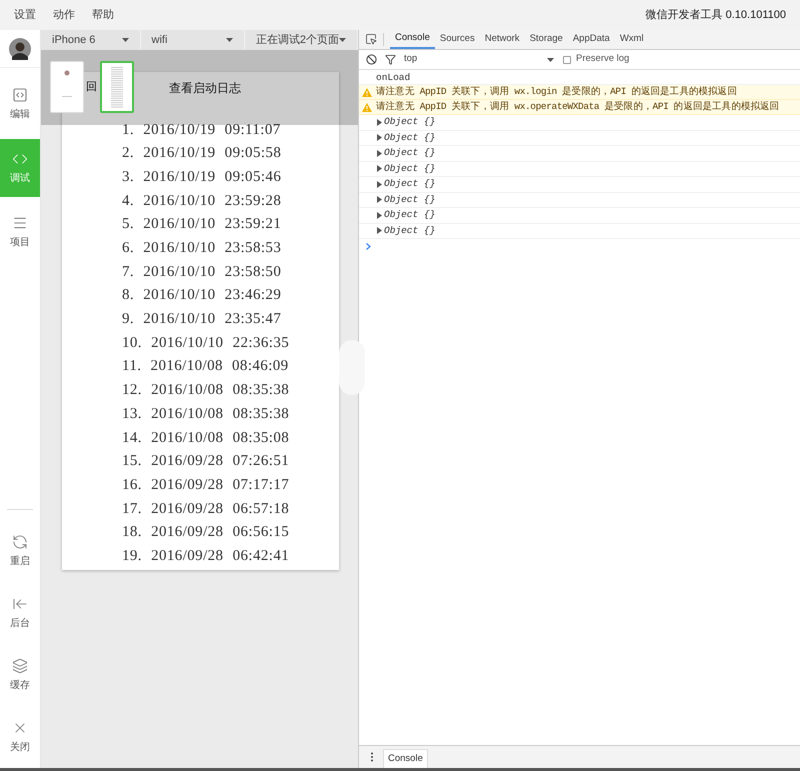 Image resolution: width=800 pixels, height=771 pixels. What do you see at coordinates (206, 509) in the screenshot?
I see `log-entry: 17. 2016/09/28 06:57:18` at bounding box center [206, 509].